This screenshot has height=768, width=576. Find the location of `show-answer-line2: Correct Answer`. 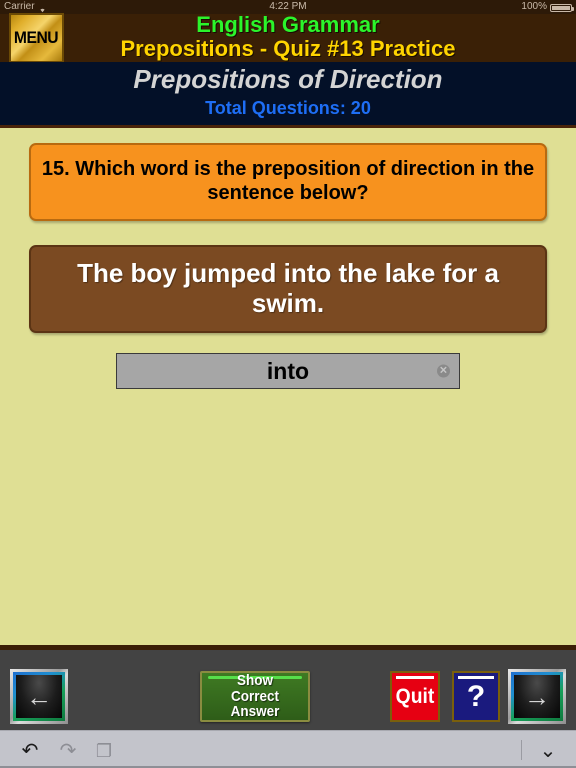

show-answer-line2: Correct Answer is located at coordinates (255, 704).